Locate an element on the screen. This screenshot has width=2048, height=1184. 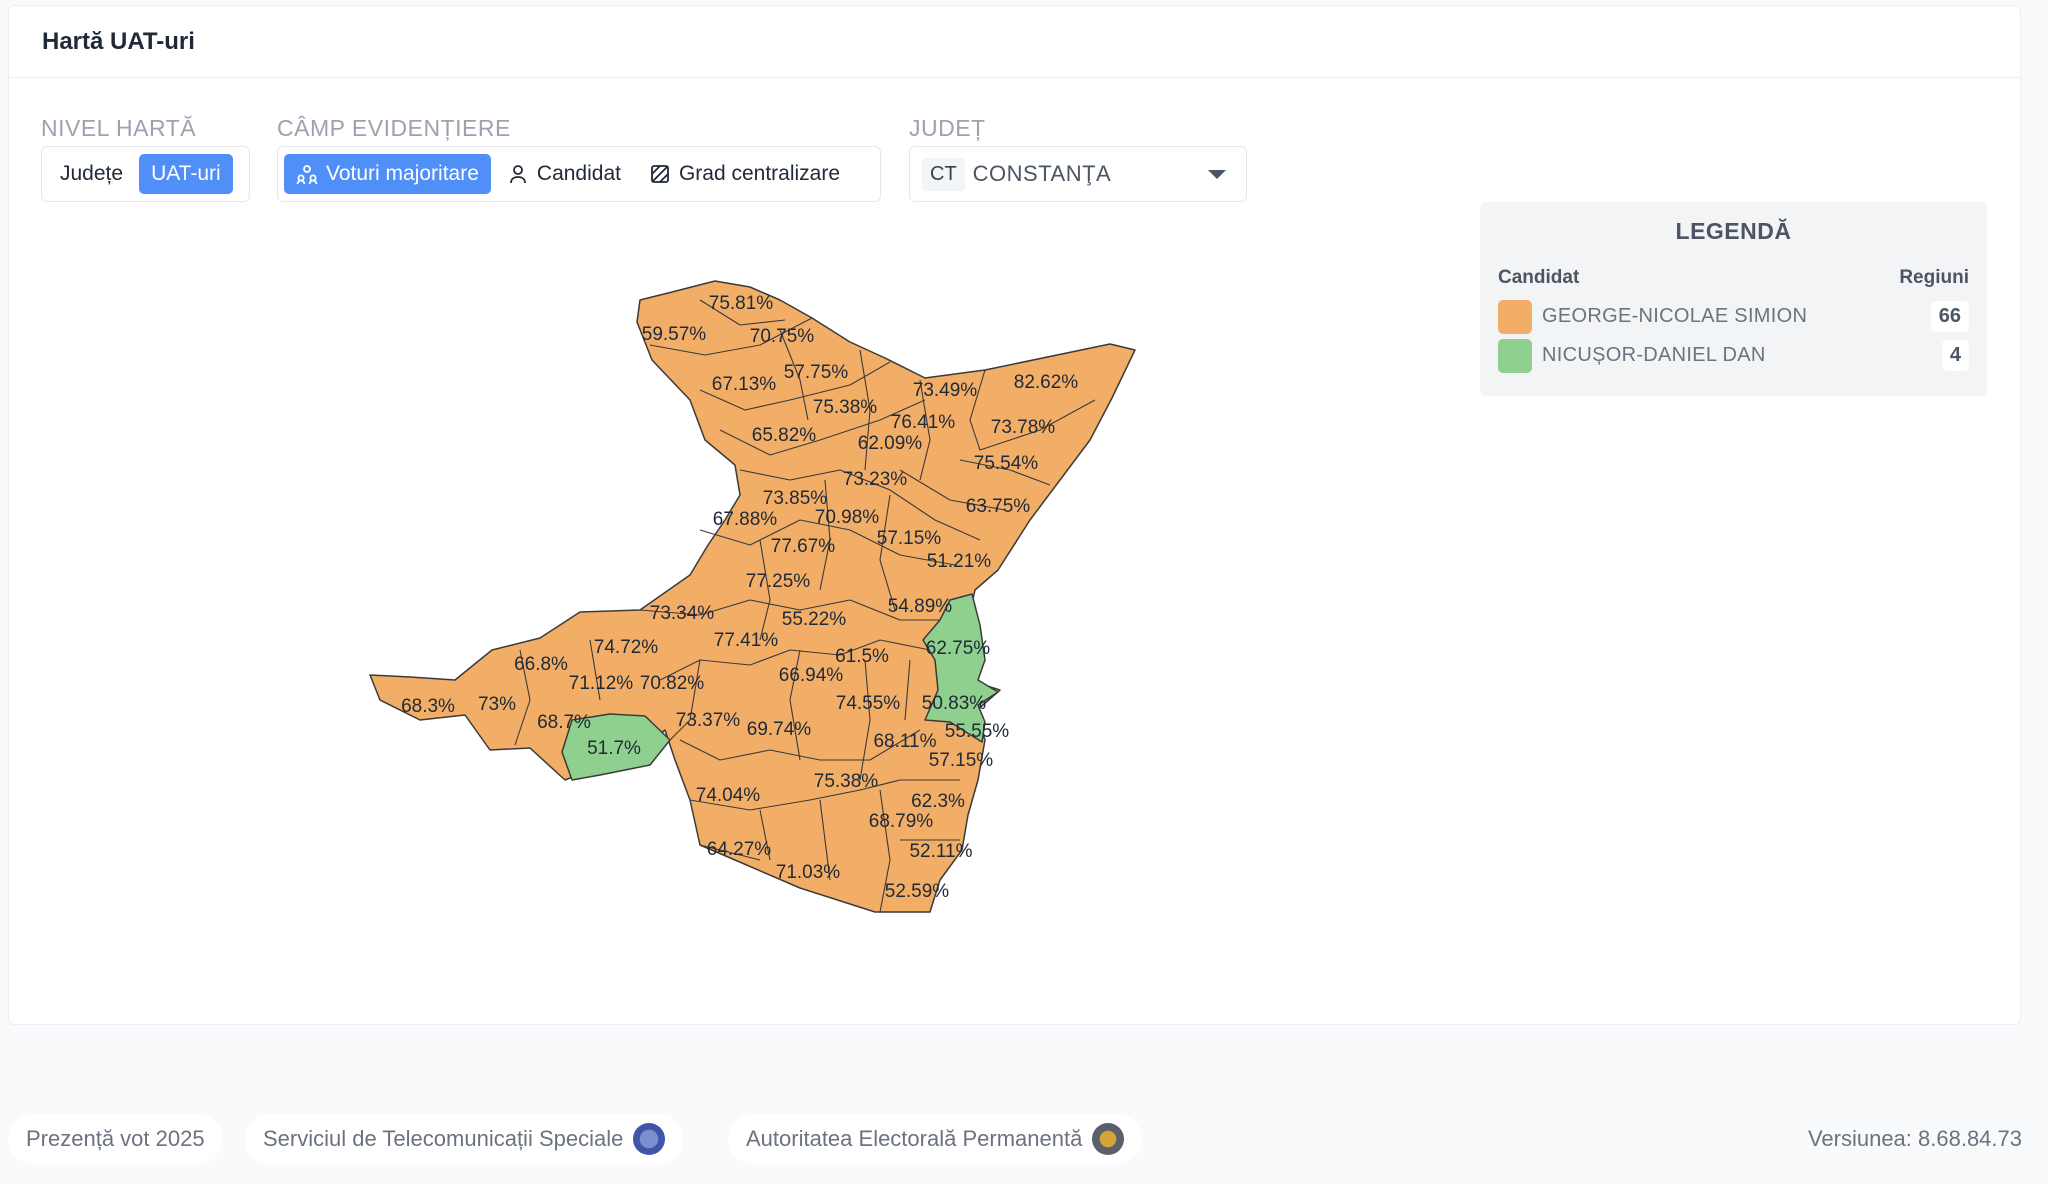
footer-item-aep: Autoritatea Electorală Permanentă is located at coordinates (935, 1139).